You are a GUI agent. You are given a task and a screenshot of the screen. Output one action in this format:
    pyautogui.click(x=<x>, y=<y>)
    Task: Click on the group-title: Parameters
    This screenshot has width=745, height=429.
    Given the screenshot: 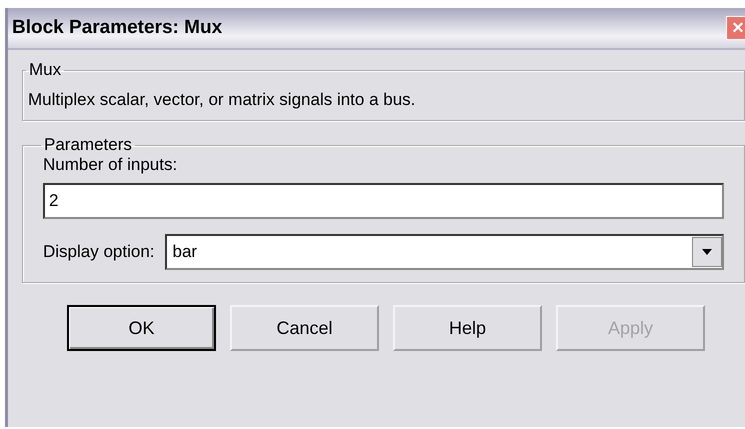 What is the action you would take?
    pyautogui.click(x=88, y=145)
    